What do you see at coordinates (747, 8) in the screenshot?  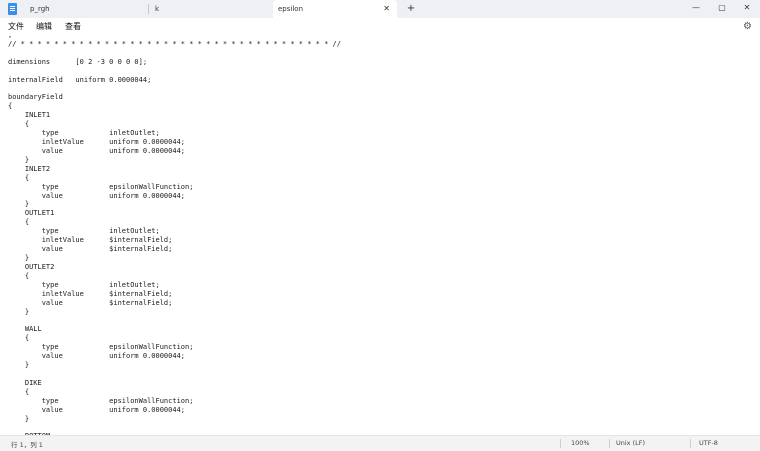 I see `close-window-button: ✕` at bounding box center [747, 8].